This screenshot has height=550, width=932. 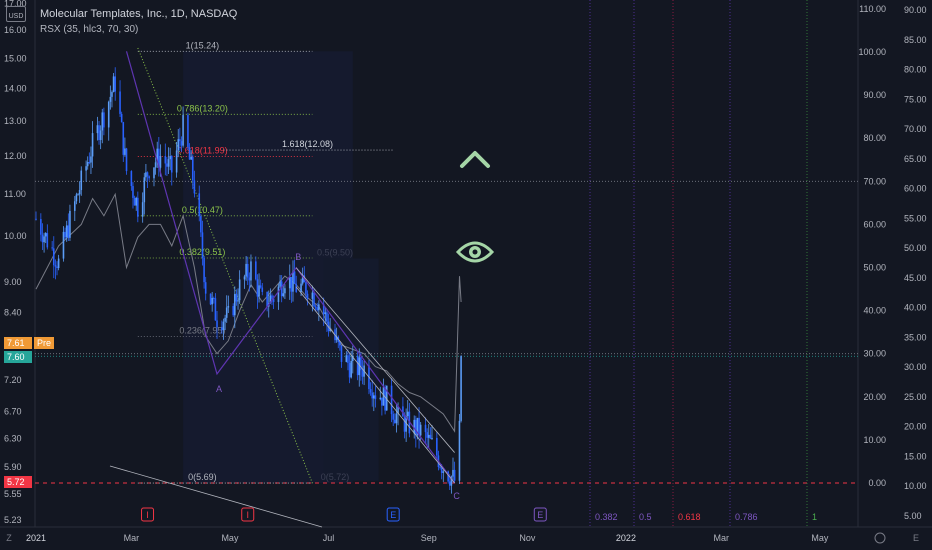 I want to click on time-tick-label: 2021, so click(x=36, y=538).